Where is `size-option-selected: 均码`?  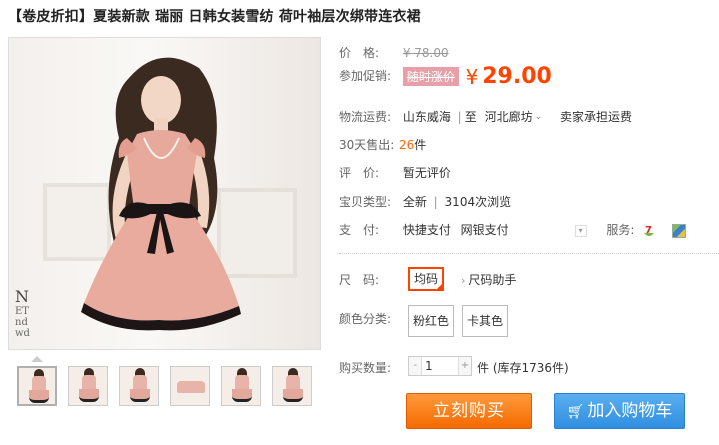
size-option-selected: 均码 is located at coordinates (426, 279).